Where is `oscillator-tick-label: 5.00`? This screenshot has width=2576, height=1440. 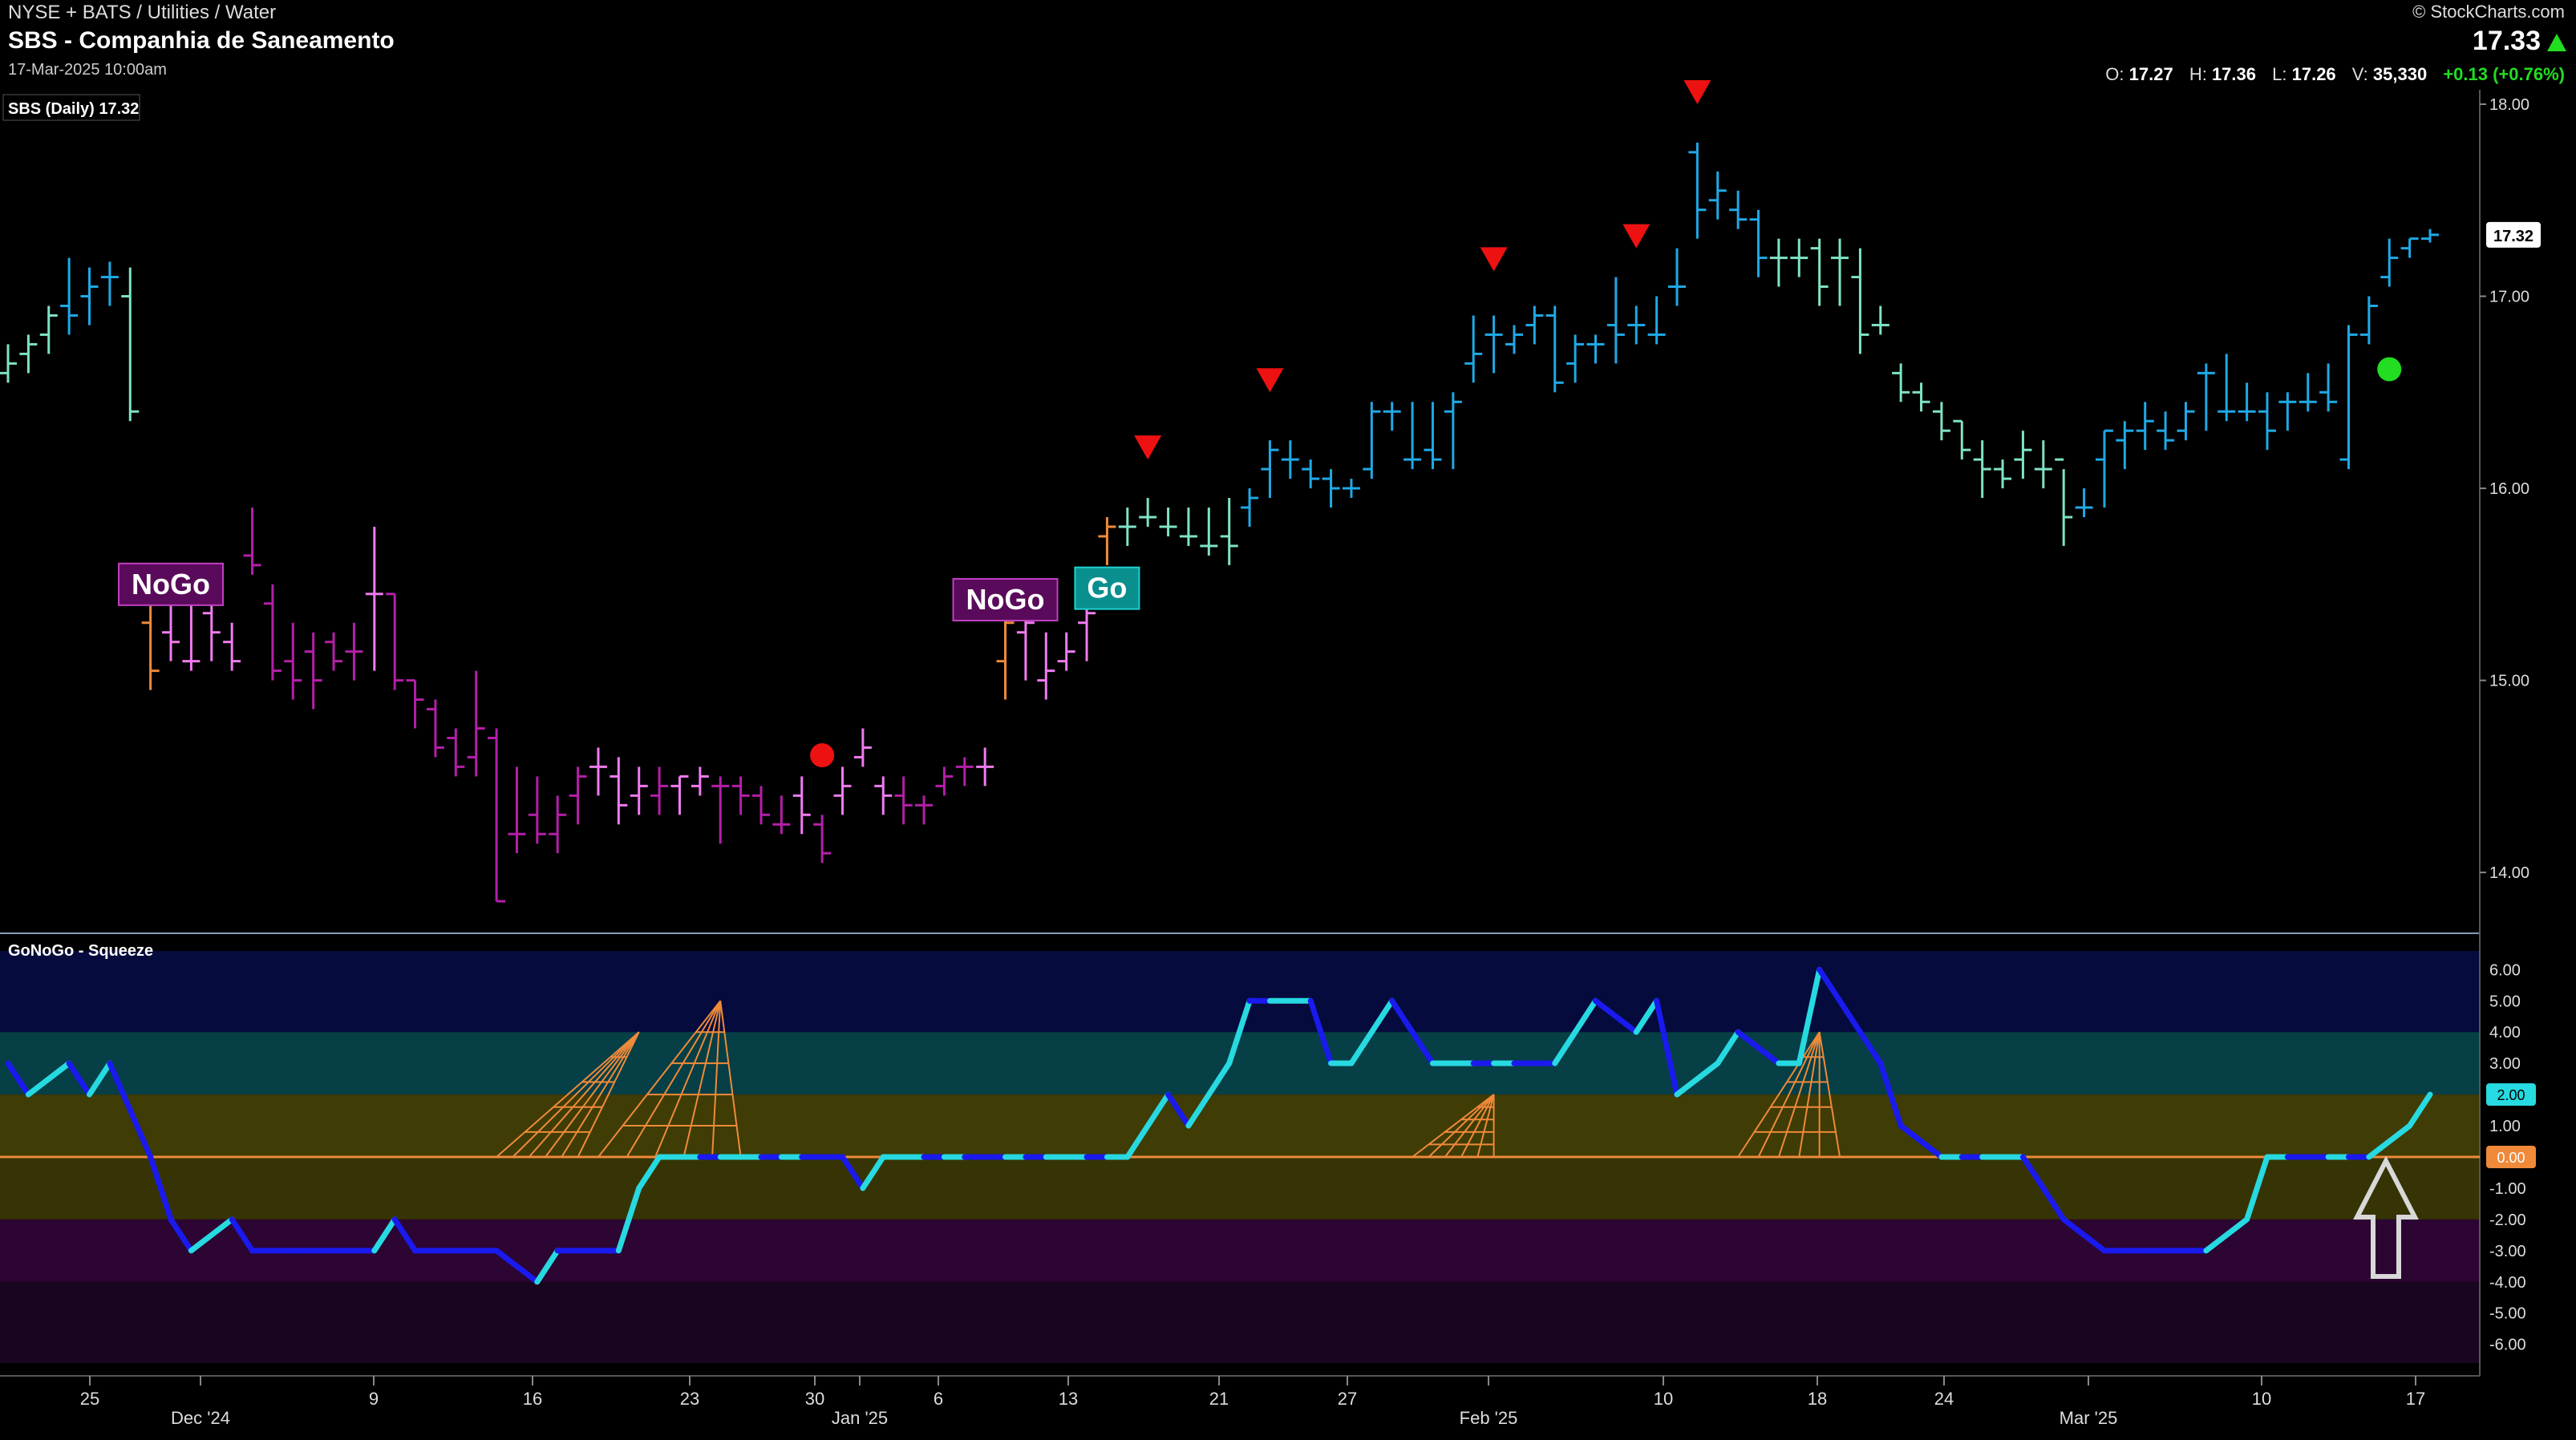
oscillator-tick-label: 5.00 is located at coordinates (2505, 1001).